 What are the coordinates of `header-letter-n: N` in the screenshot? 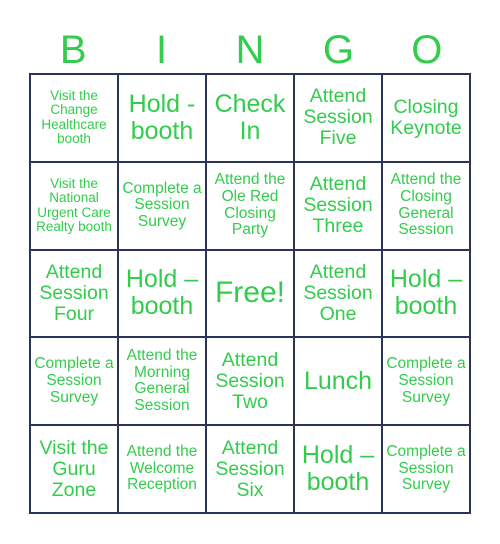 It's located at (250, 50).